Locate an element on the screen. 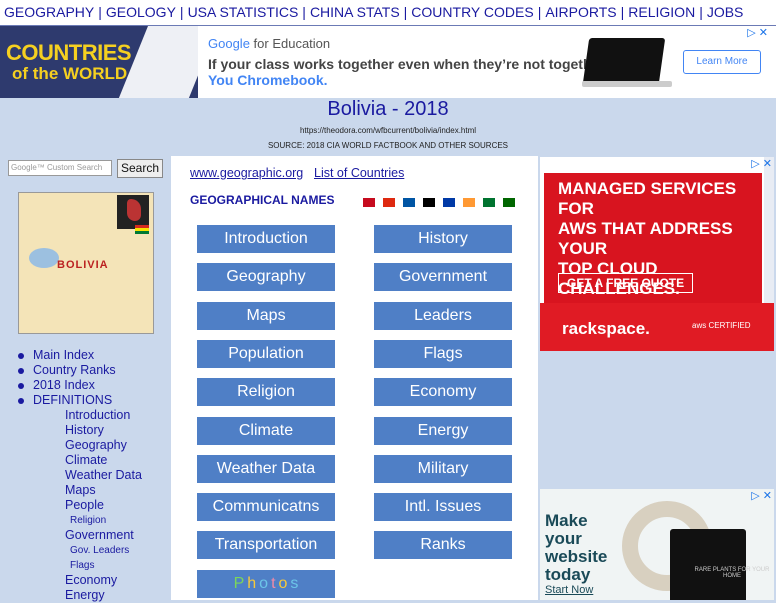 This screenshot has height=603, width=776. nav-button: History is located at coordinates (443, 239).